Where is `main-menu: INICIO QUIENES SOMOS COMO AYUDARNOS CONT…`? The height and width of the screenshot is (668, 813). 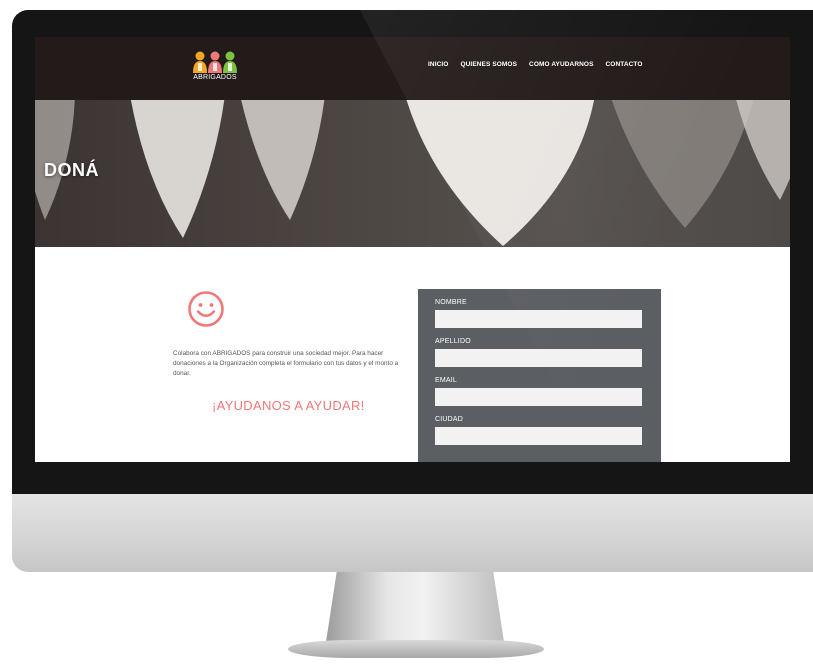
main-menu: INICIO QUIENES SOMOS COMO AYUDARNOS CONT… is located at coordinates (535, 64).